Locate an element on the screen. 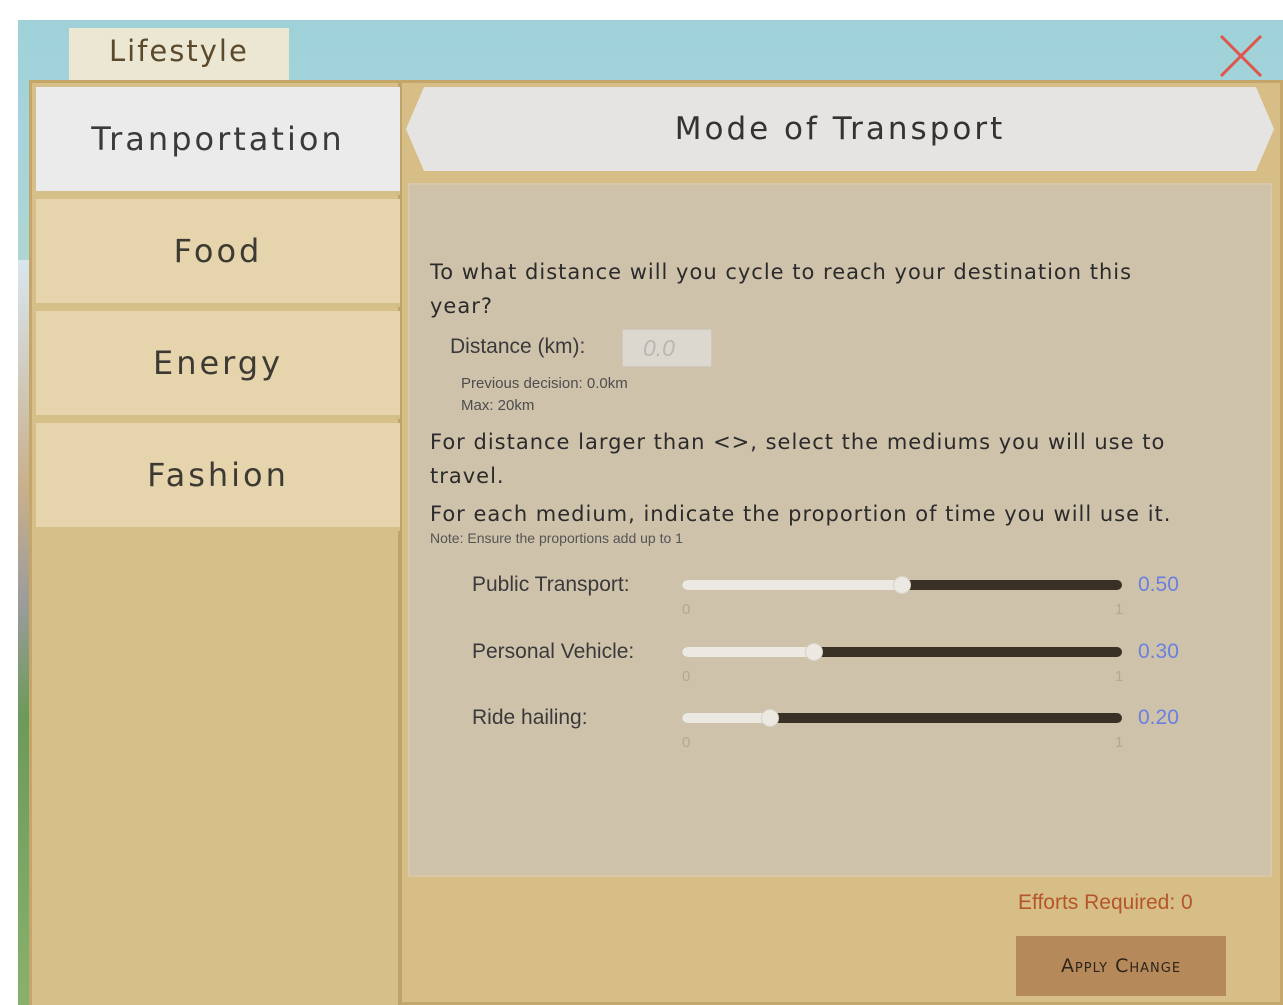 The height and width of the screenshot is (1005, 1283). sidebar-item-fashion: Fashion is located at coordinates (218, 477).